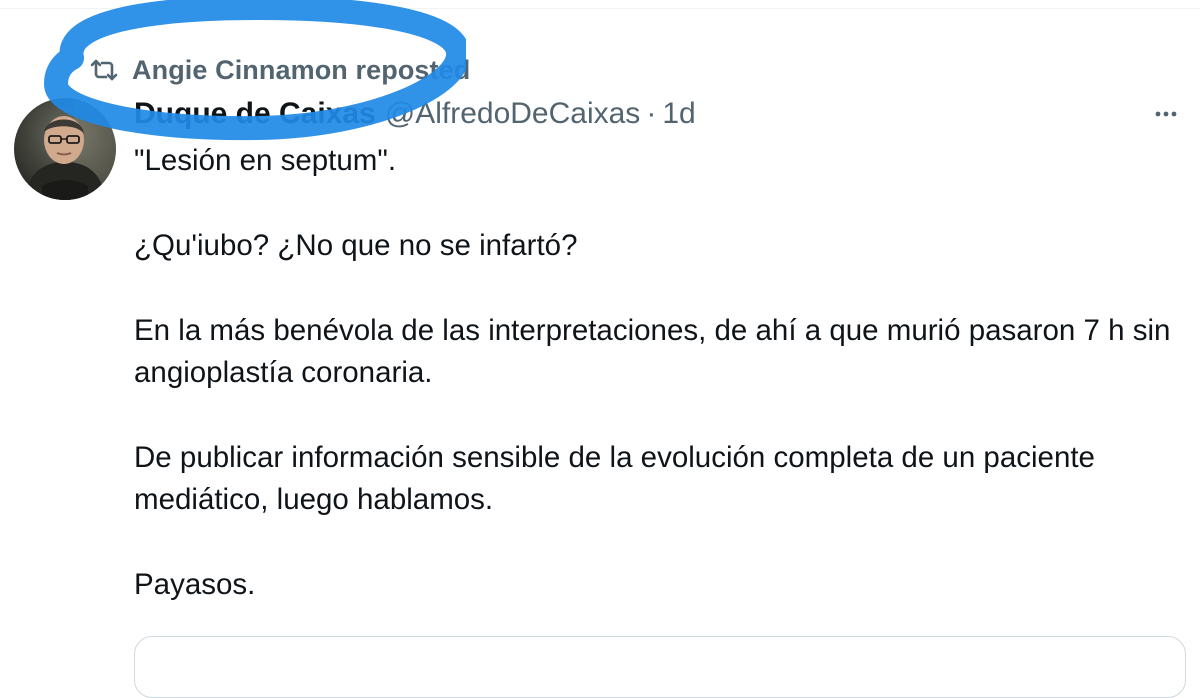  I want to click on tweet-timestamp: 1d, so click(678, 114).